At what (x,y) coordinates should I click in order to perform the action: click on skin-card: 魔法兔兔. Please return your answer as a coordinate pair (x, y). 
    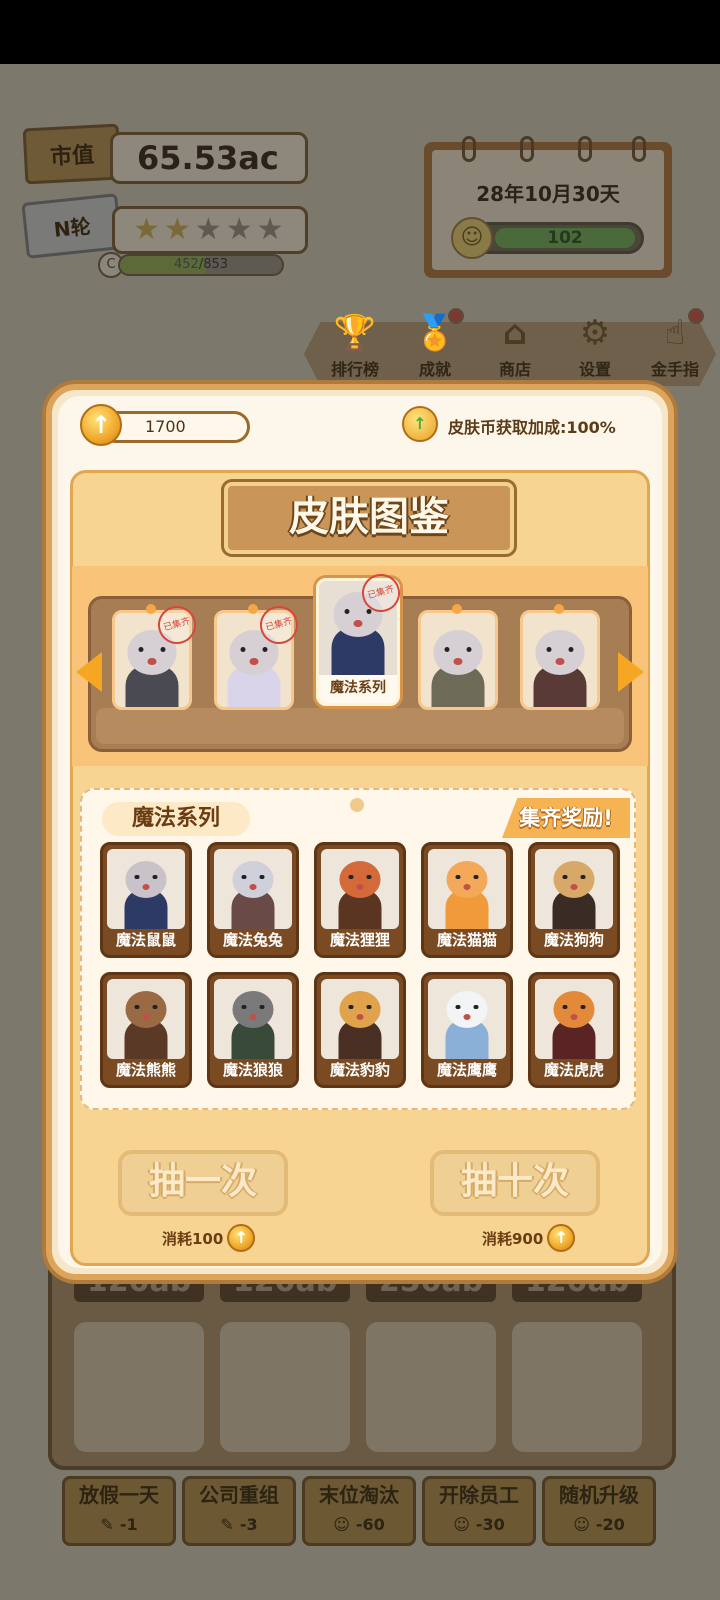
    Looking at the image, I should click on (253, 900).